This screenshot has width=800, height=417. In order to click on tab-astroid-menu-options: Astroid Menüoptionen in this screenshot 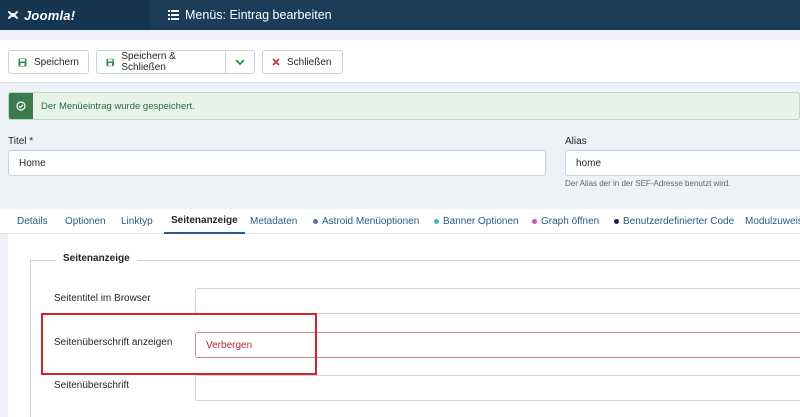, I will do `click(366, 221)`.